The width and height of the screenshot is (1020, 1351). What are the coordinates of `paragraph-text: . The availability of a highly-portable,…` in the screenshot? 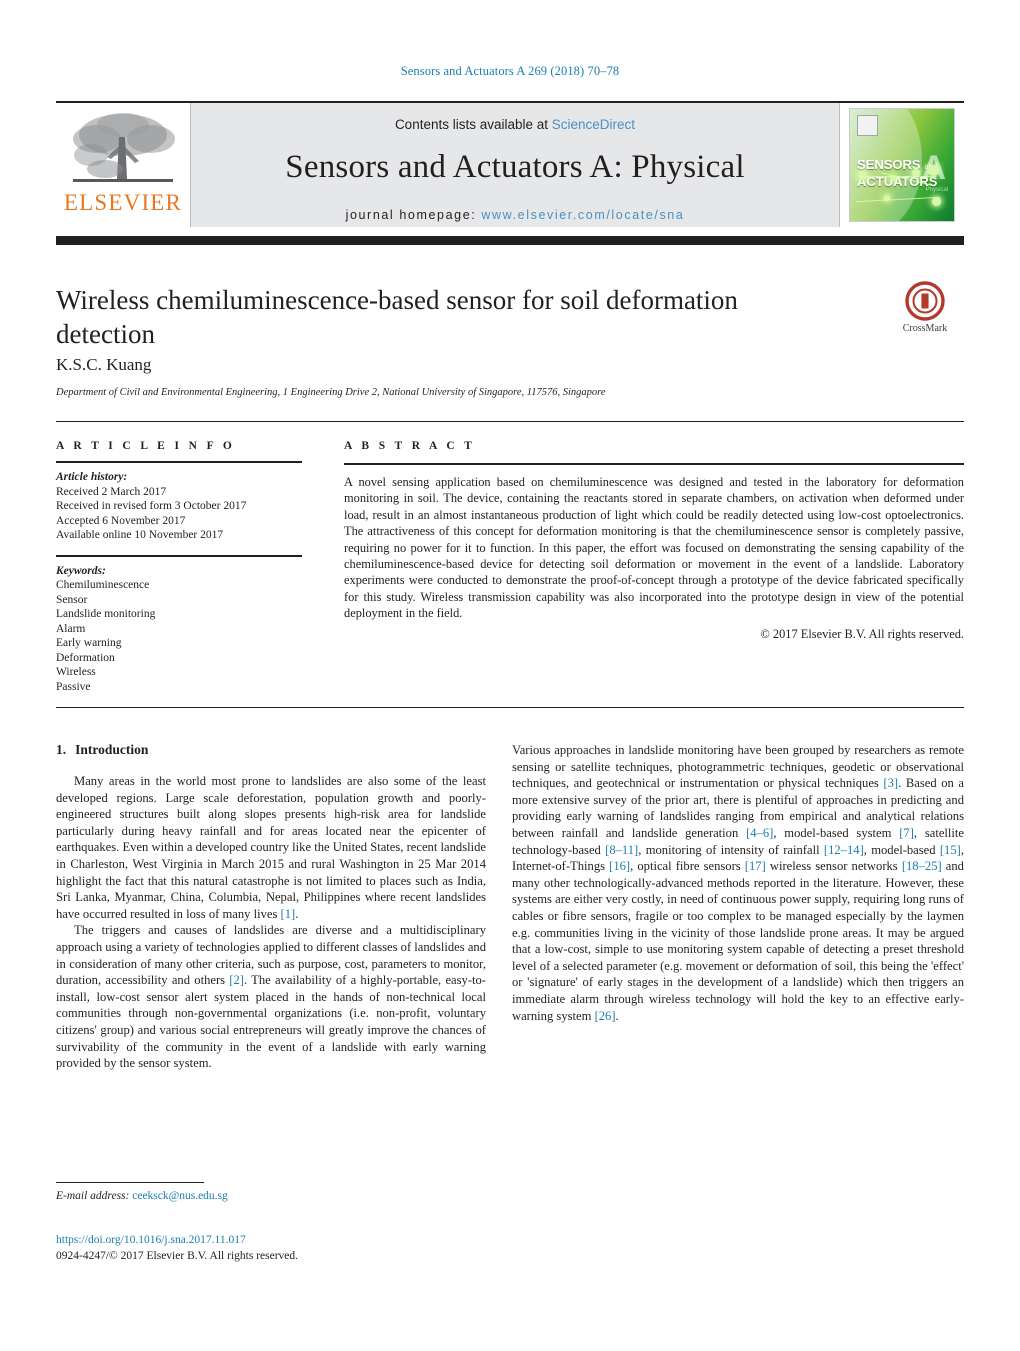 It's located at (271, 1022).